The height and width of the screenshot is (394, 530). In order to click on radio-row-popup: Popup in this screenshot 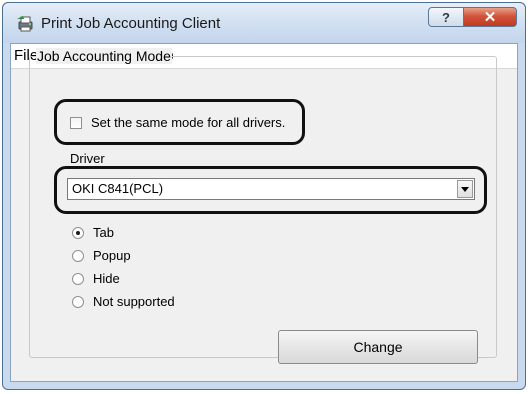, I will do `click(101, 255)`.